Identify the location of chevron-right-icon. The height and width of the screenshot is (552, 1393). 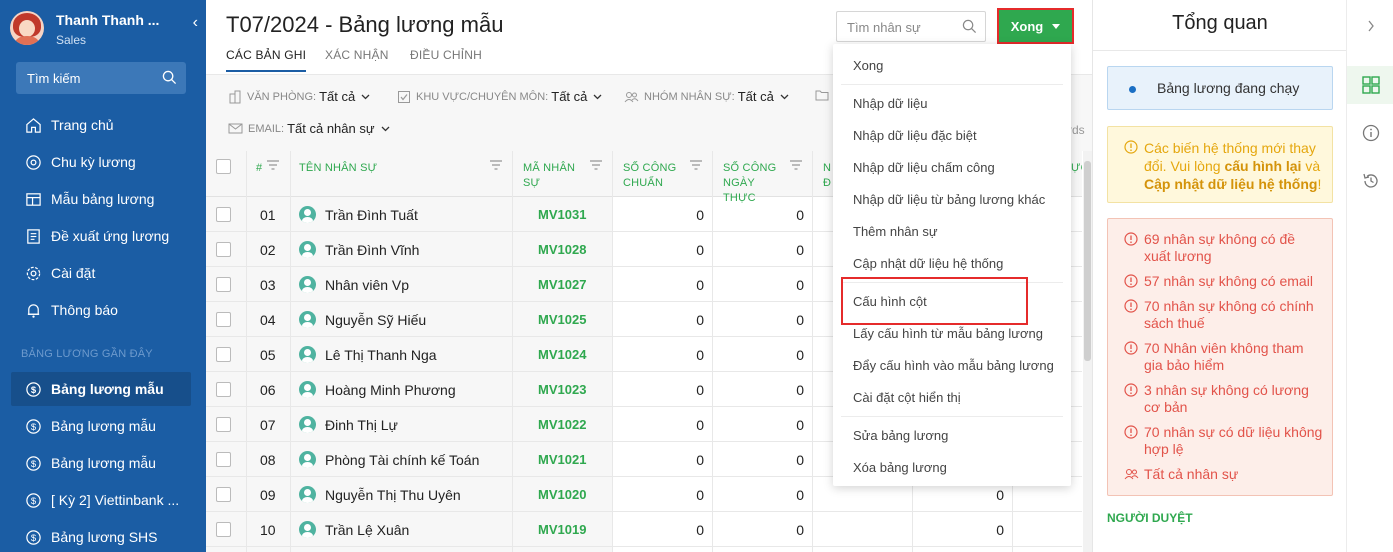
(1370, 26).